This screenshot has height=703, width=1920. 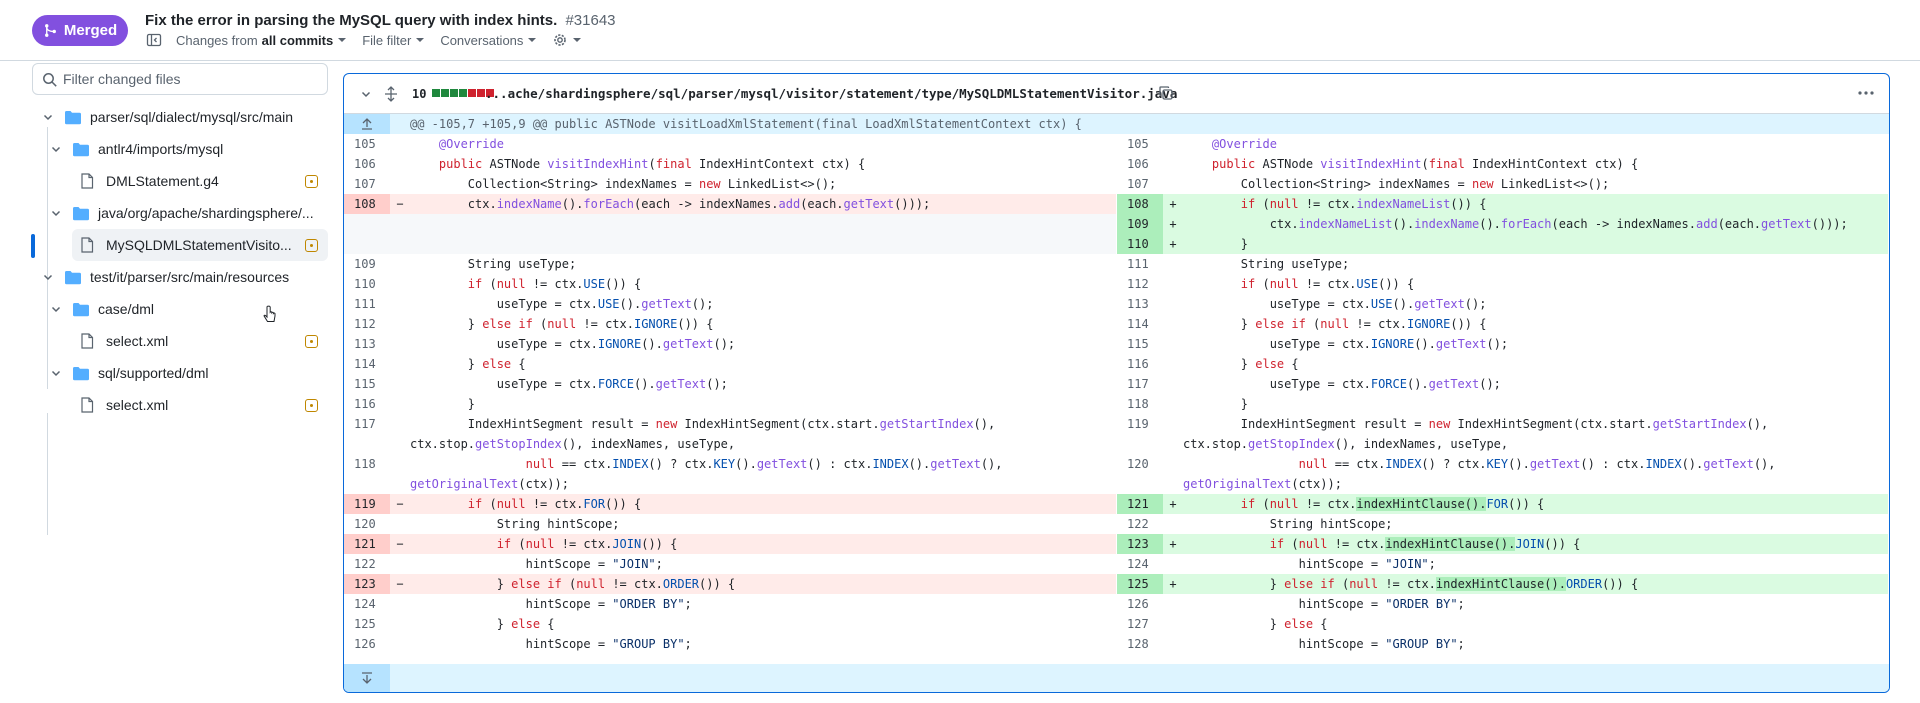 What do you see at coordinates (1140, 624) in the screenshot?
I see `line-number: 127` at bounding box center [1140, 624].